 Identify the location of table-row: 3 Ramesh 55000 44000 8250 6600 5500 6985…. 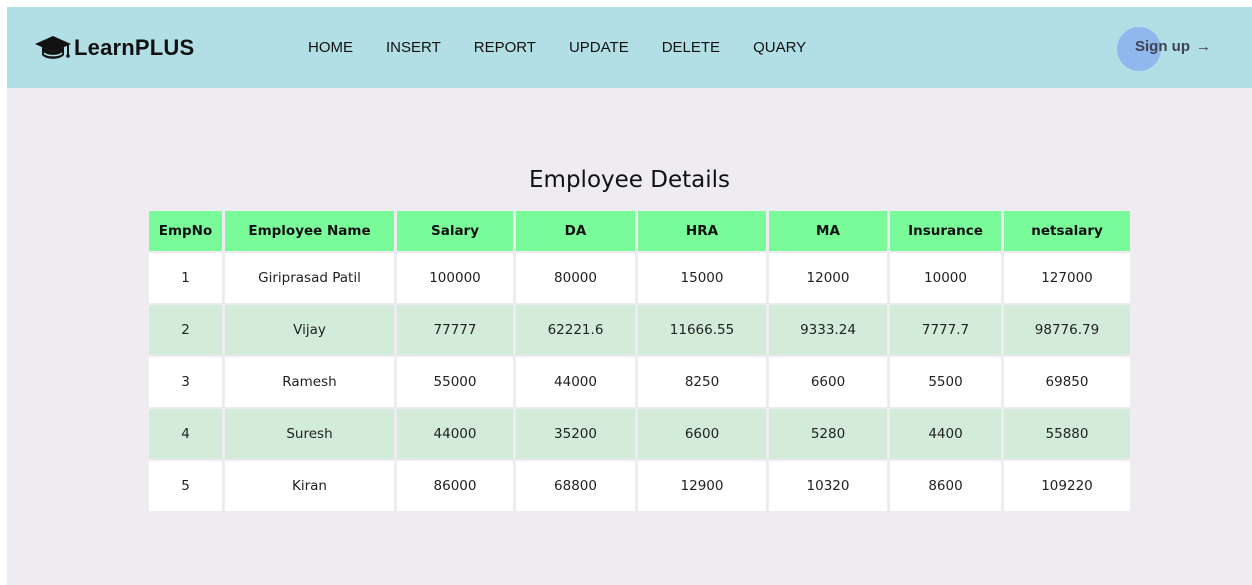
(639, 382).